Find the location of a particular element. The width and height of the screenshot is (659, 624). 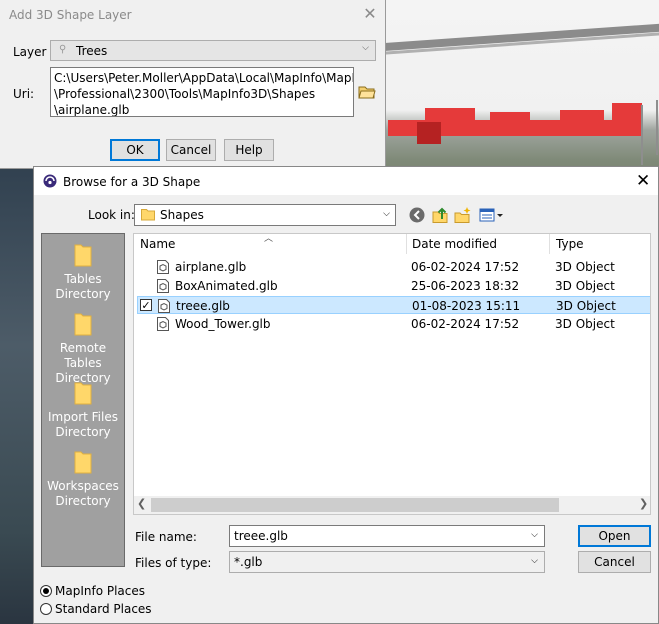

open-button: Open is located at coordinates (614, 536).